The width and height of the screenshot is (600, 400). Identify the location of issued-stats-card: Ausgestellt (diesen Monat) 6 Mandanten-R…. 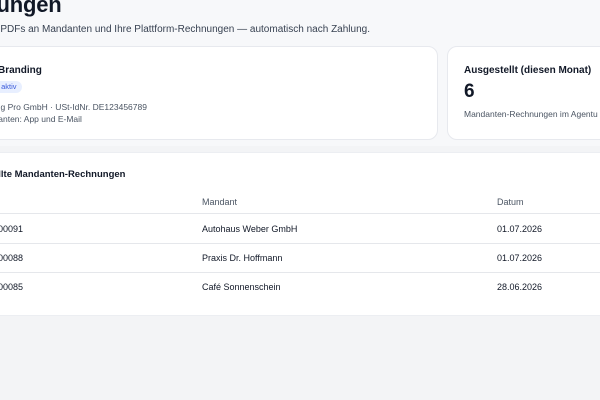
(523, 93).